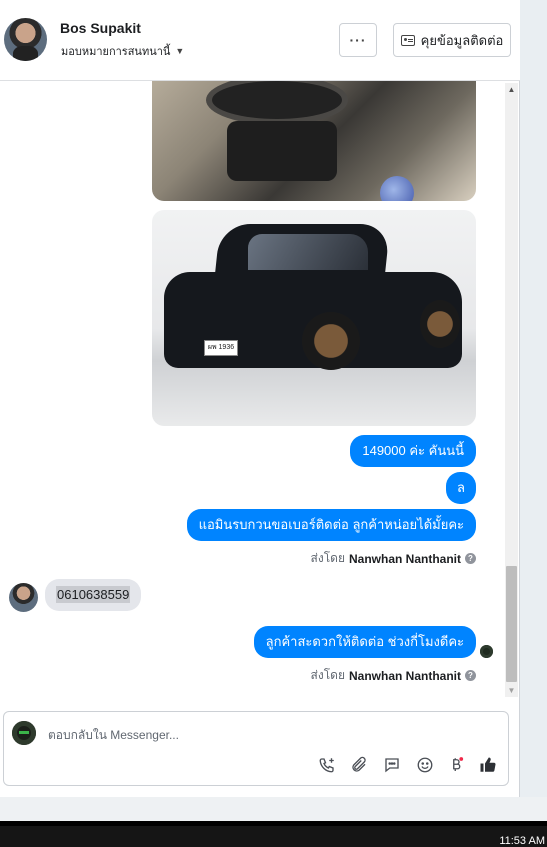 The image size is (547, 847). I want to click on contact-name: Bos Supakit, so click(100, 28).